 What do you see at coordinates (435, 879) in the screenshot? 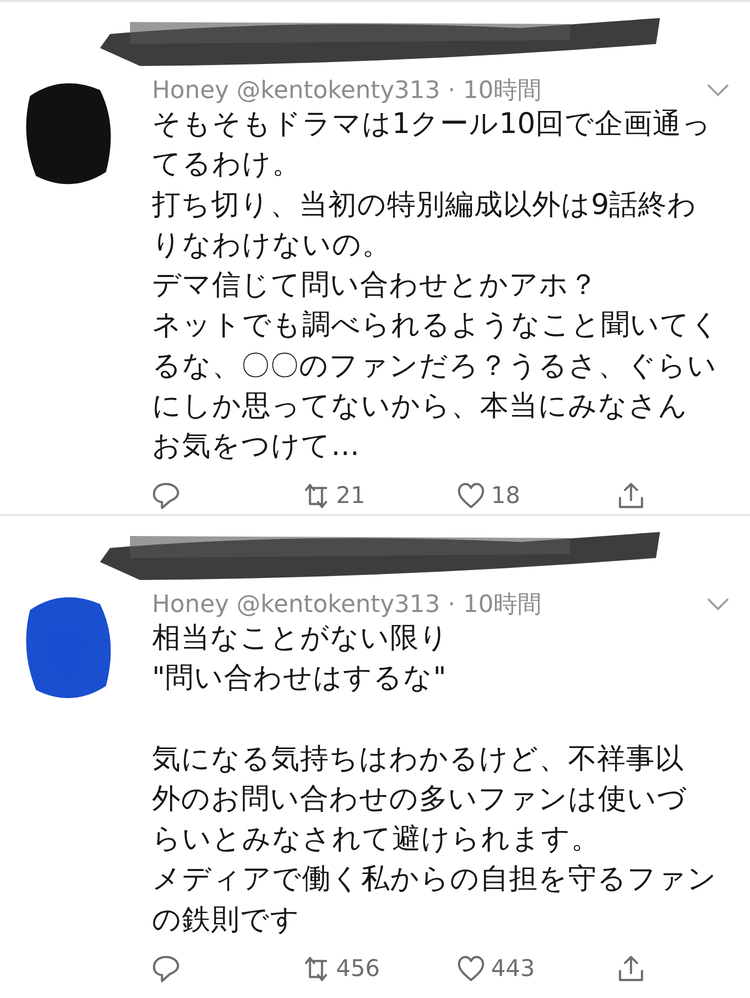
I see `tweet-text-line: メディアで働く私からの自担を守るファン` at bounding box center [435, 879].